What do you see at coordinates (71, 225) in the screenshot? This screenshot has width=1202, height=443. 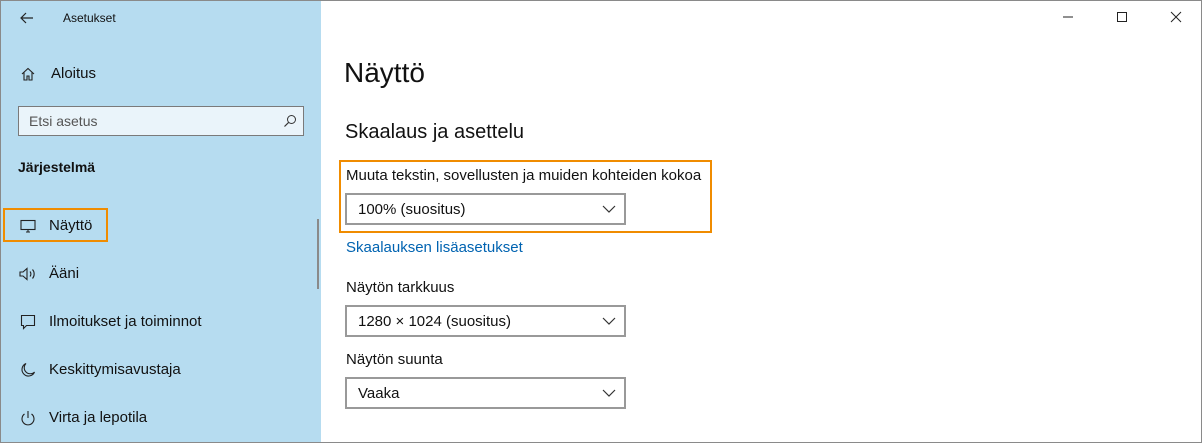 I see `sidebar-item-label: Näyttö` at bounding box center [71, 225].